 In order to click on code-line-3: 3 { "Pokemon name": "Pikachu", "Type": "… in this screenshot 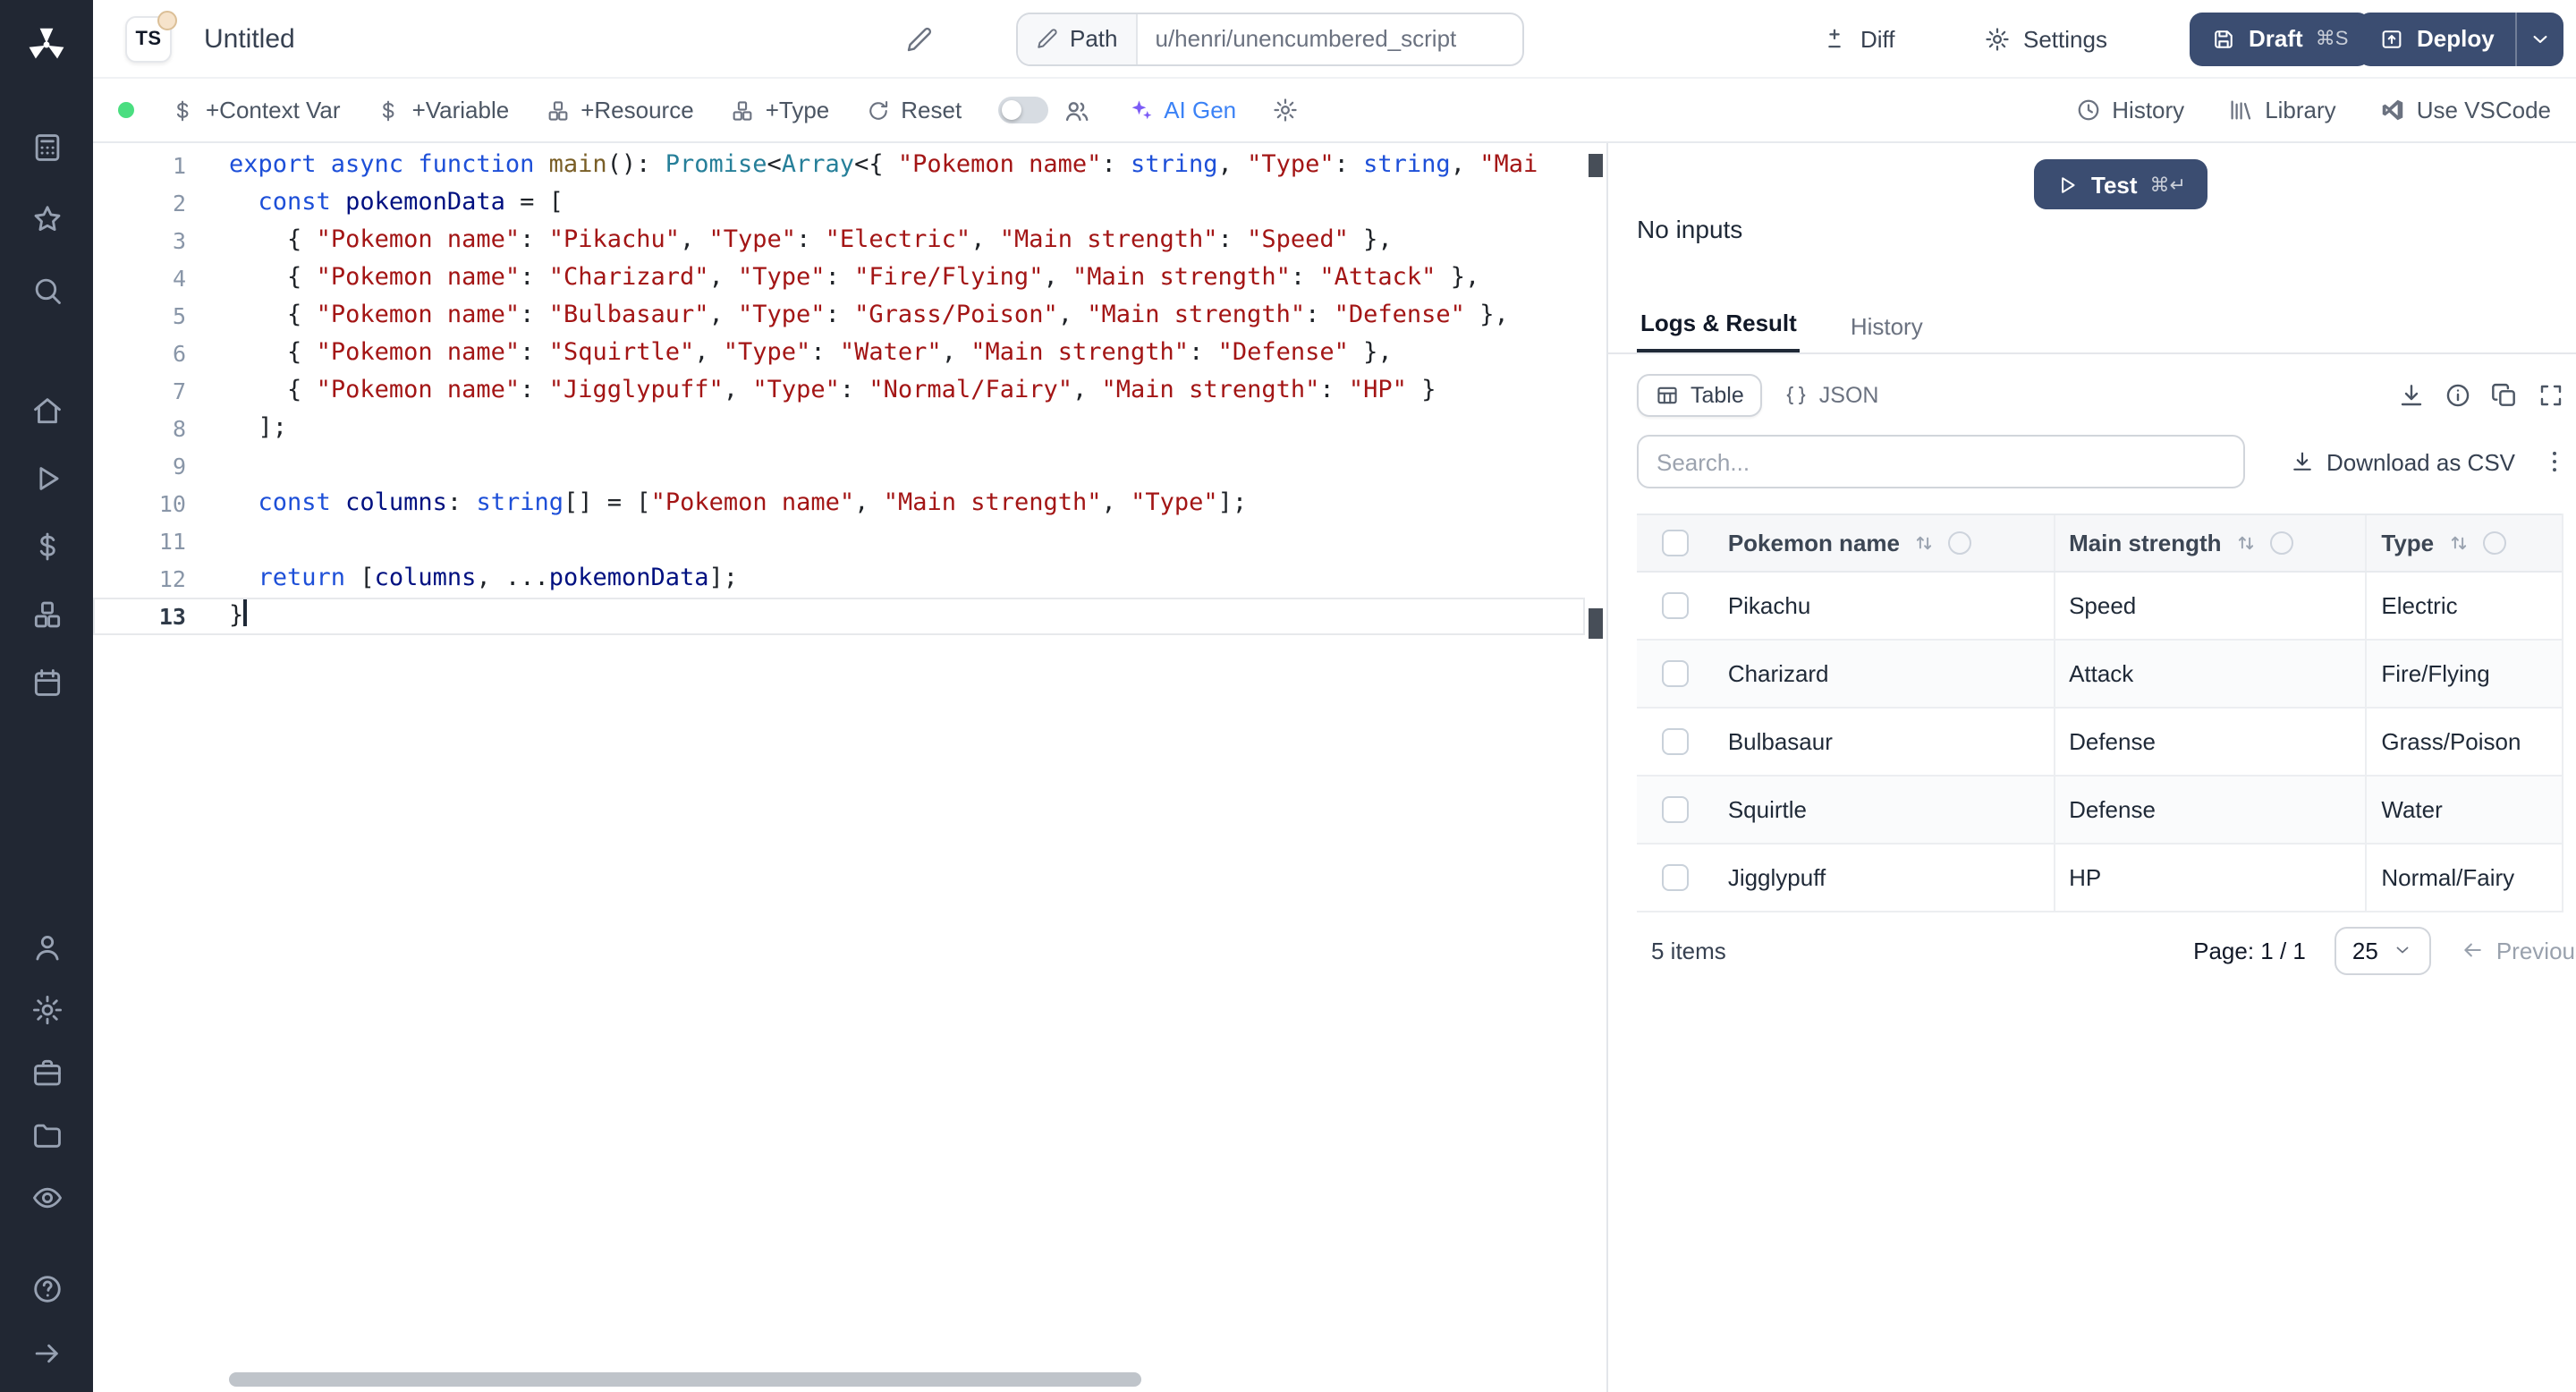, I will do `click(839, 240)`.